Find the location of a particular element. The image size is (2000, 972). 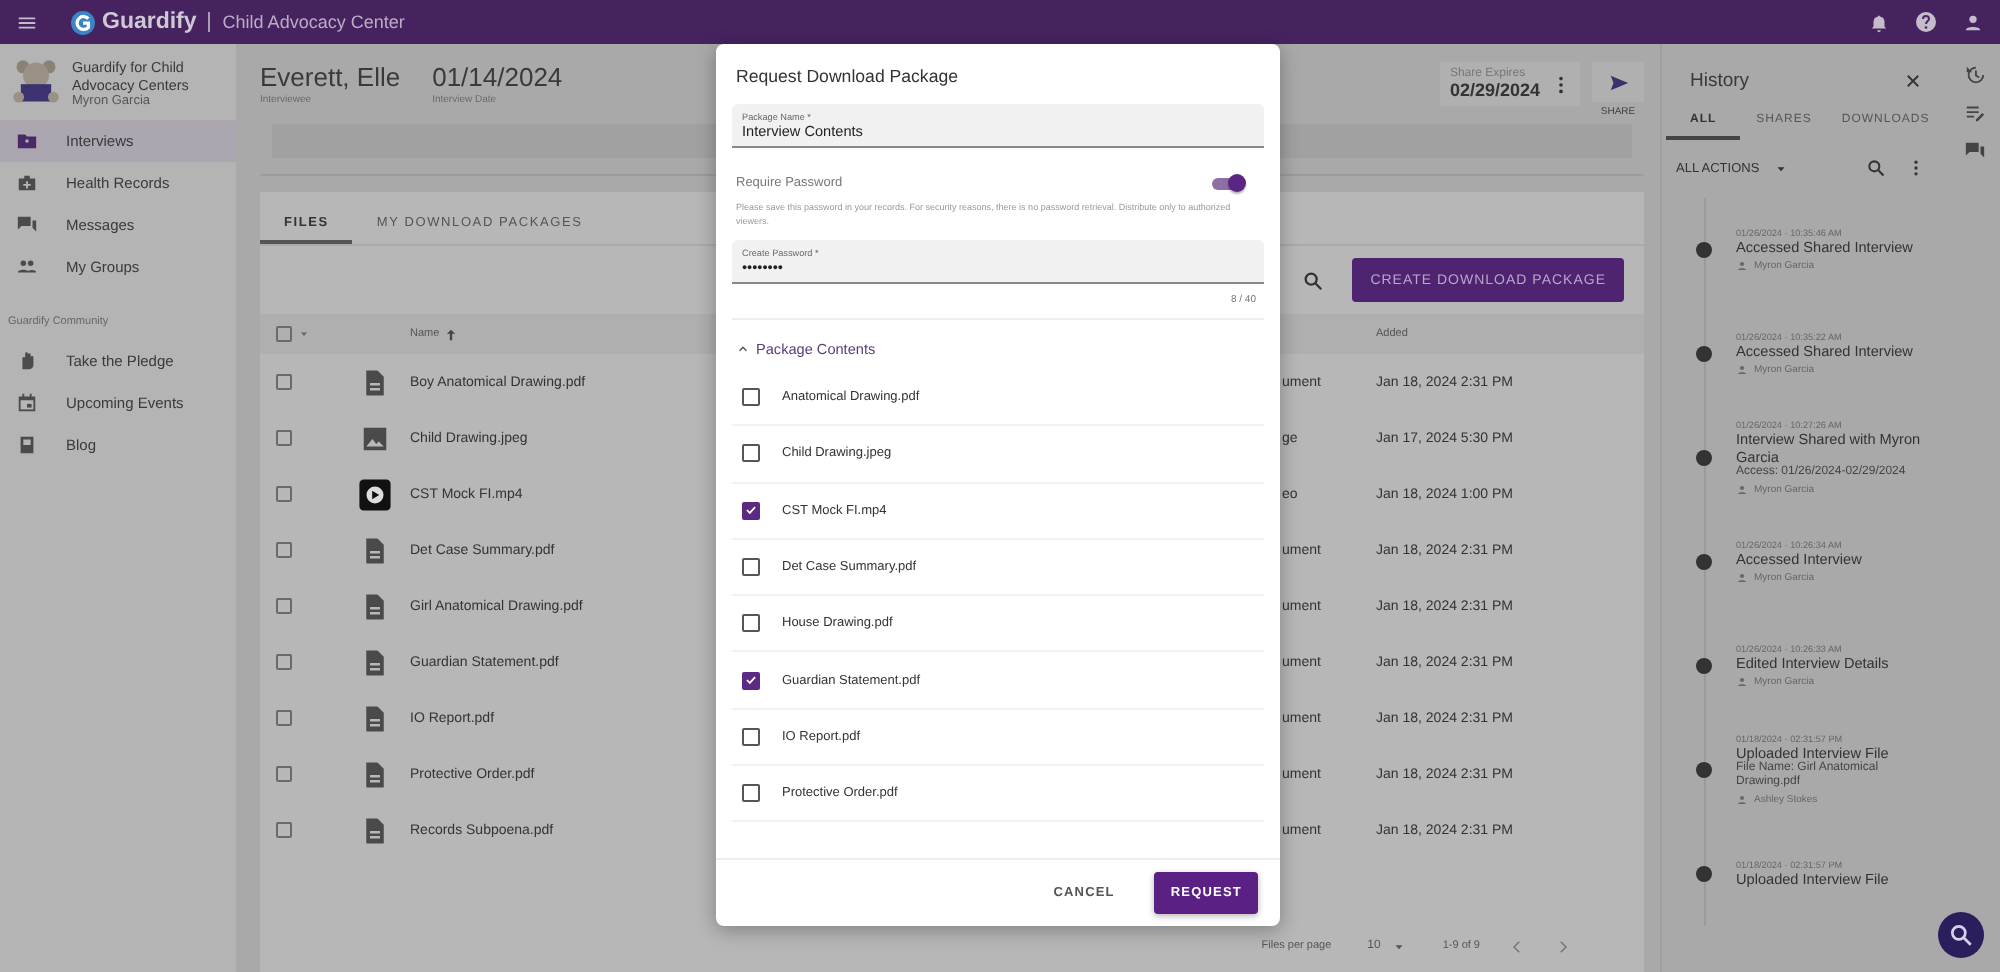

dialog-title: Request Download Package is located at coordinates (847, 77).